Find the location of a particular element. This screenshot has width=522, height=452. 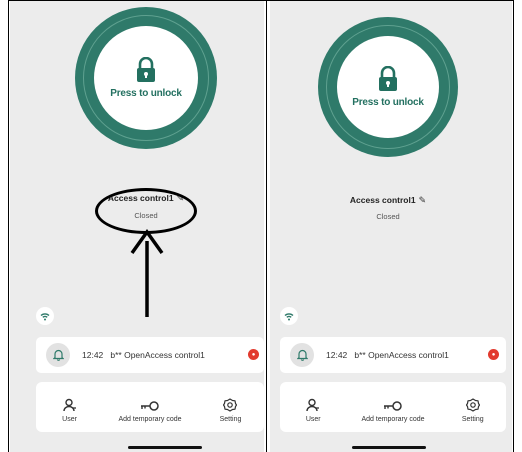

annotation-ellipse is located at coordinates (146, 211).